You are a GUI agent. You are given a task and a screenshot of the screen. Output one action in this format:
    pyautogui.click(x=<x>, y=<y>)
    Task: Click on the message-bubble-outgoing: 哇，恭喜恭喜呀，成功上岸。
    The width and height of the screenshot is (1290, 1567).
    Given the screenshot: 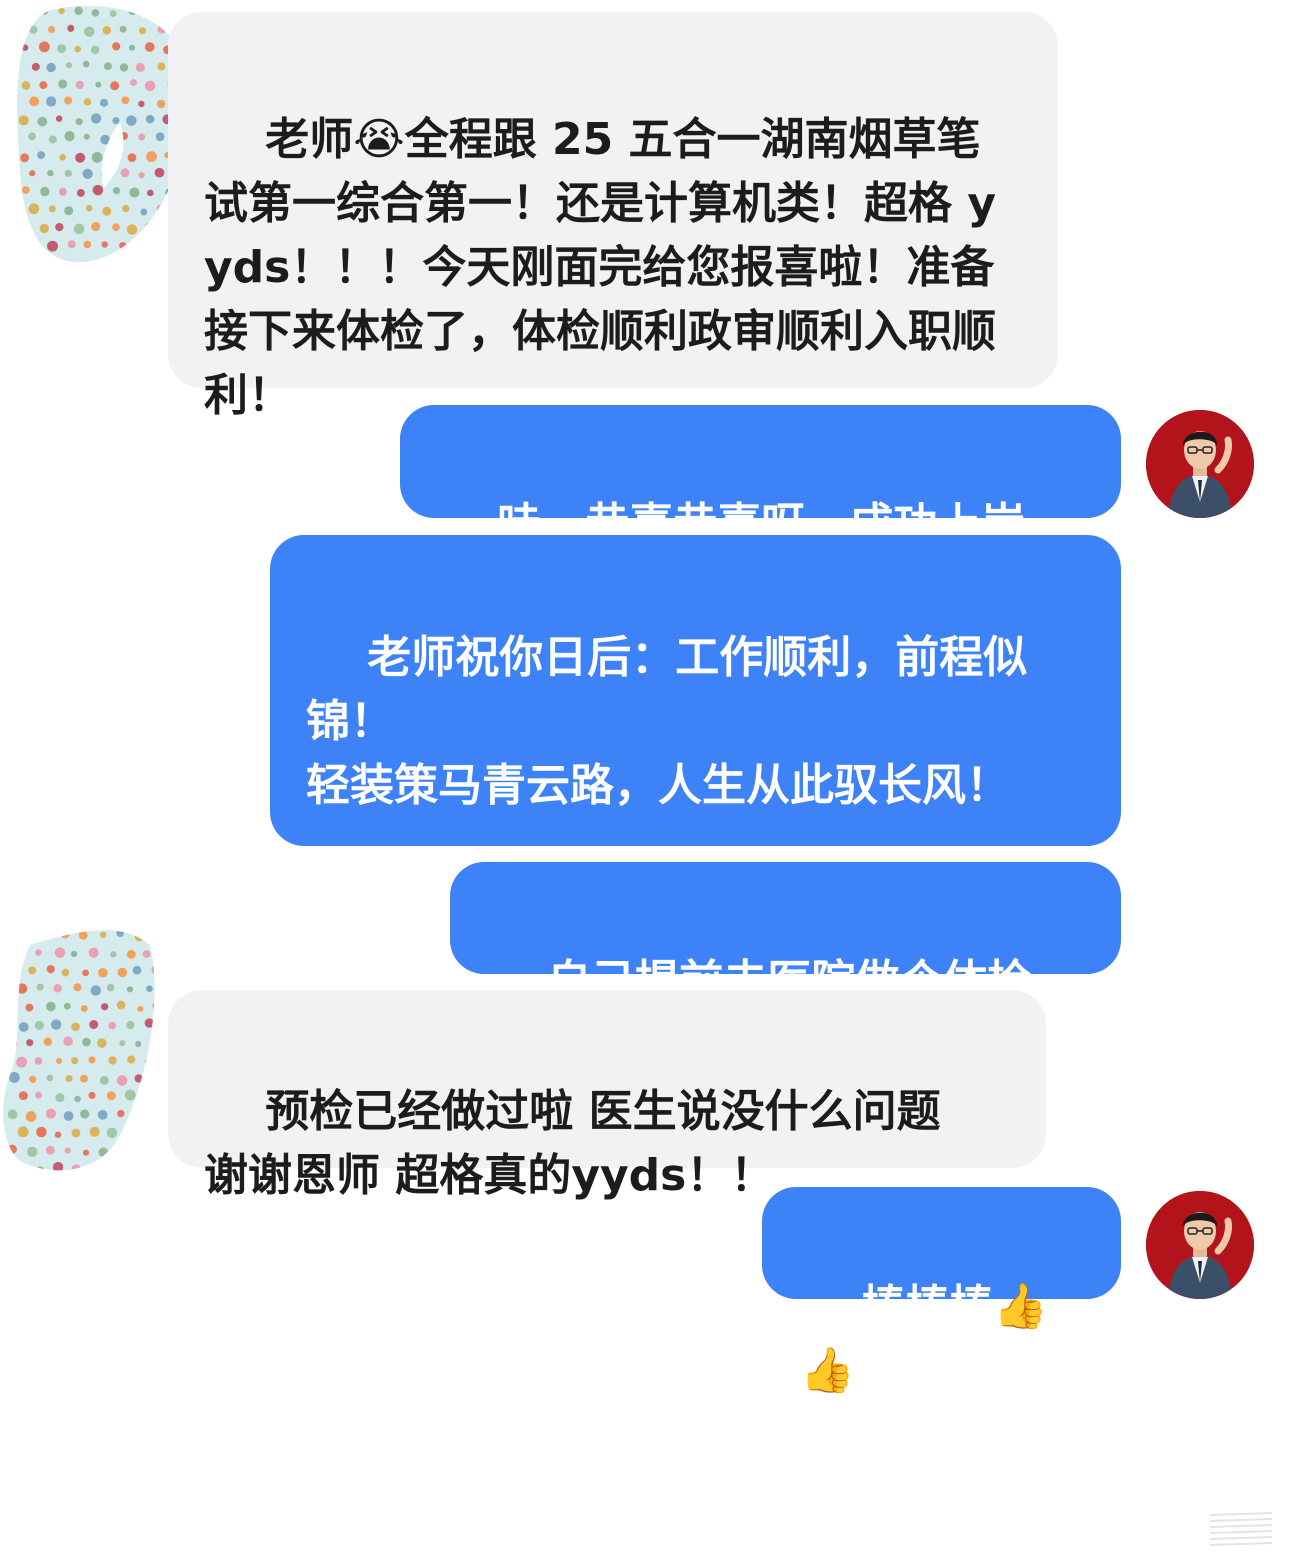 What is the action you would take?
    pyautogui.click(x=760, y=477)
    